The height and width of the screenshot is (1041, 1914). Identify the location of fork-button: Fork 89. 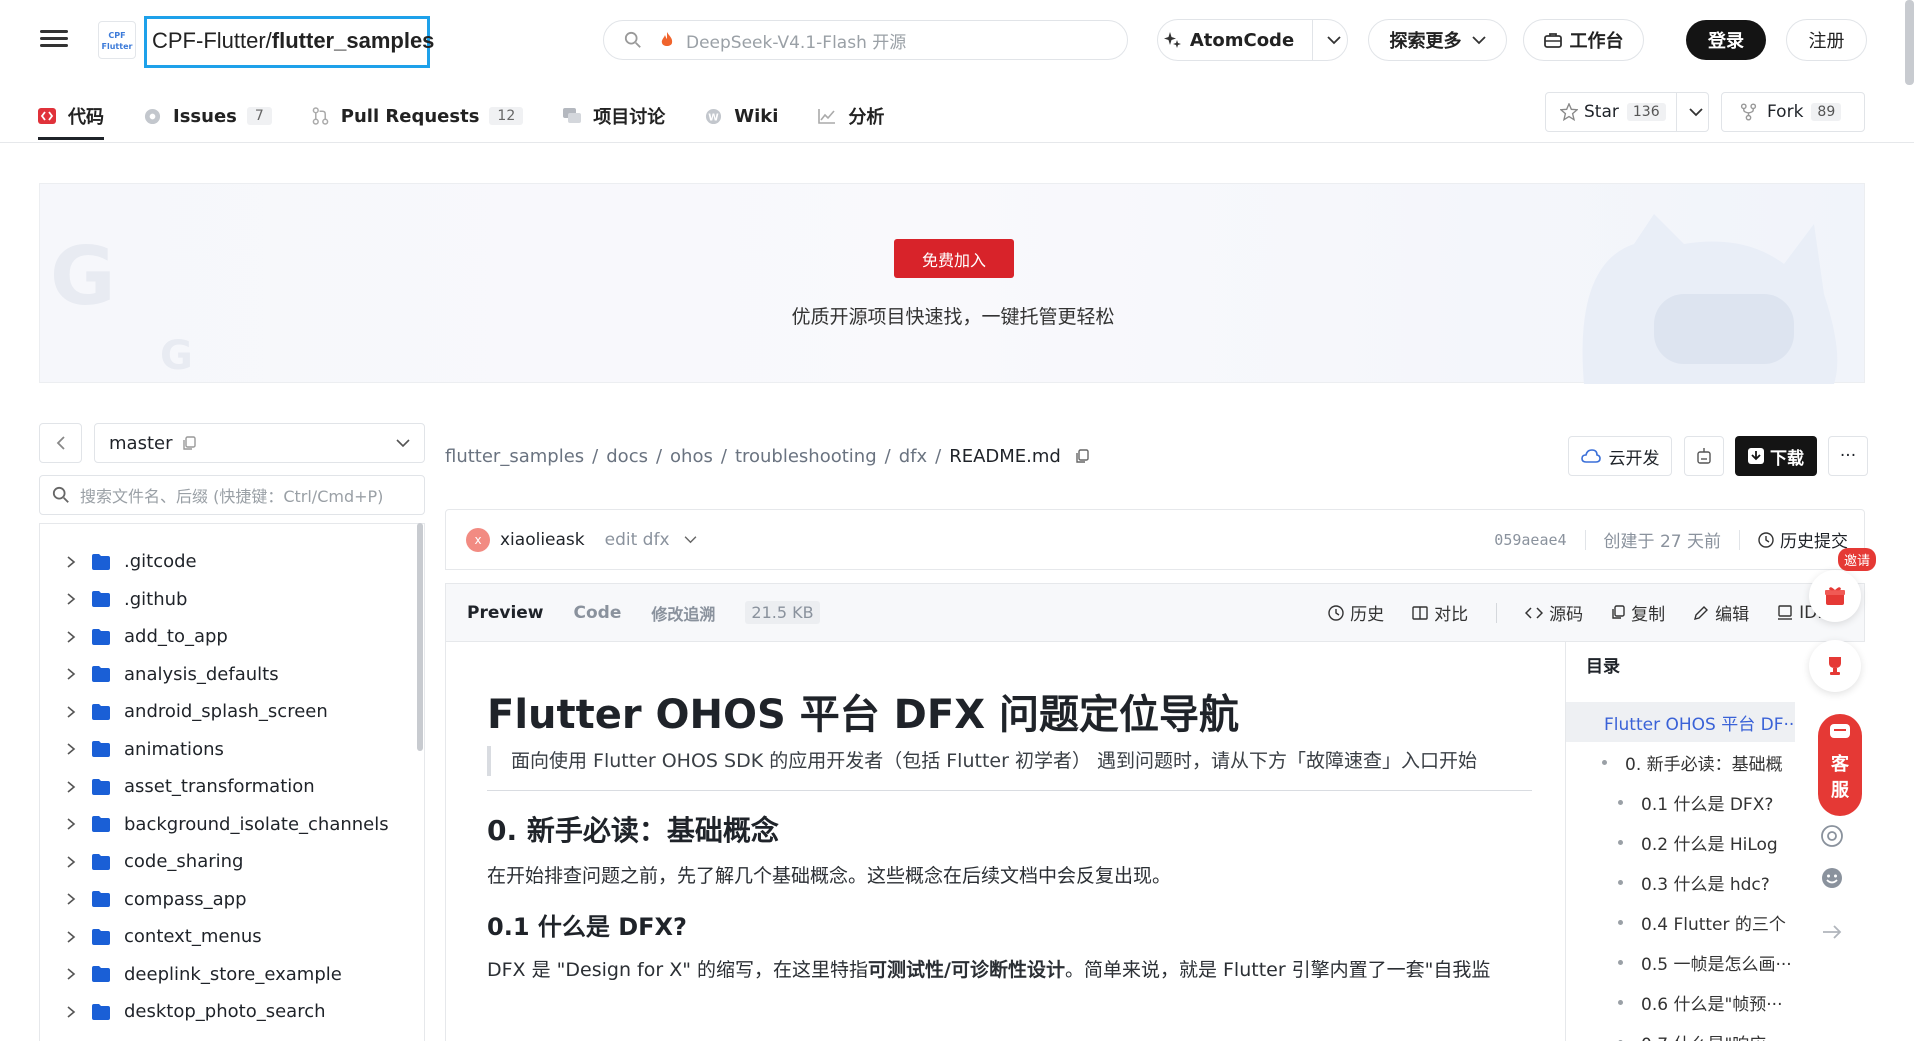
(1793, 112).